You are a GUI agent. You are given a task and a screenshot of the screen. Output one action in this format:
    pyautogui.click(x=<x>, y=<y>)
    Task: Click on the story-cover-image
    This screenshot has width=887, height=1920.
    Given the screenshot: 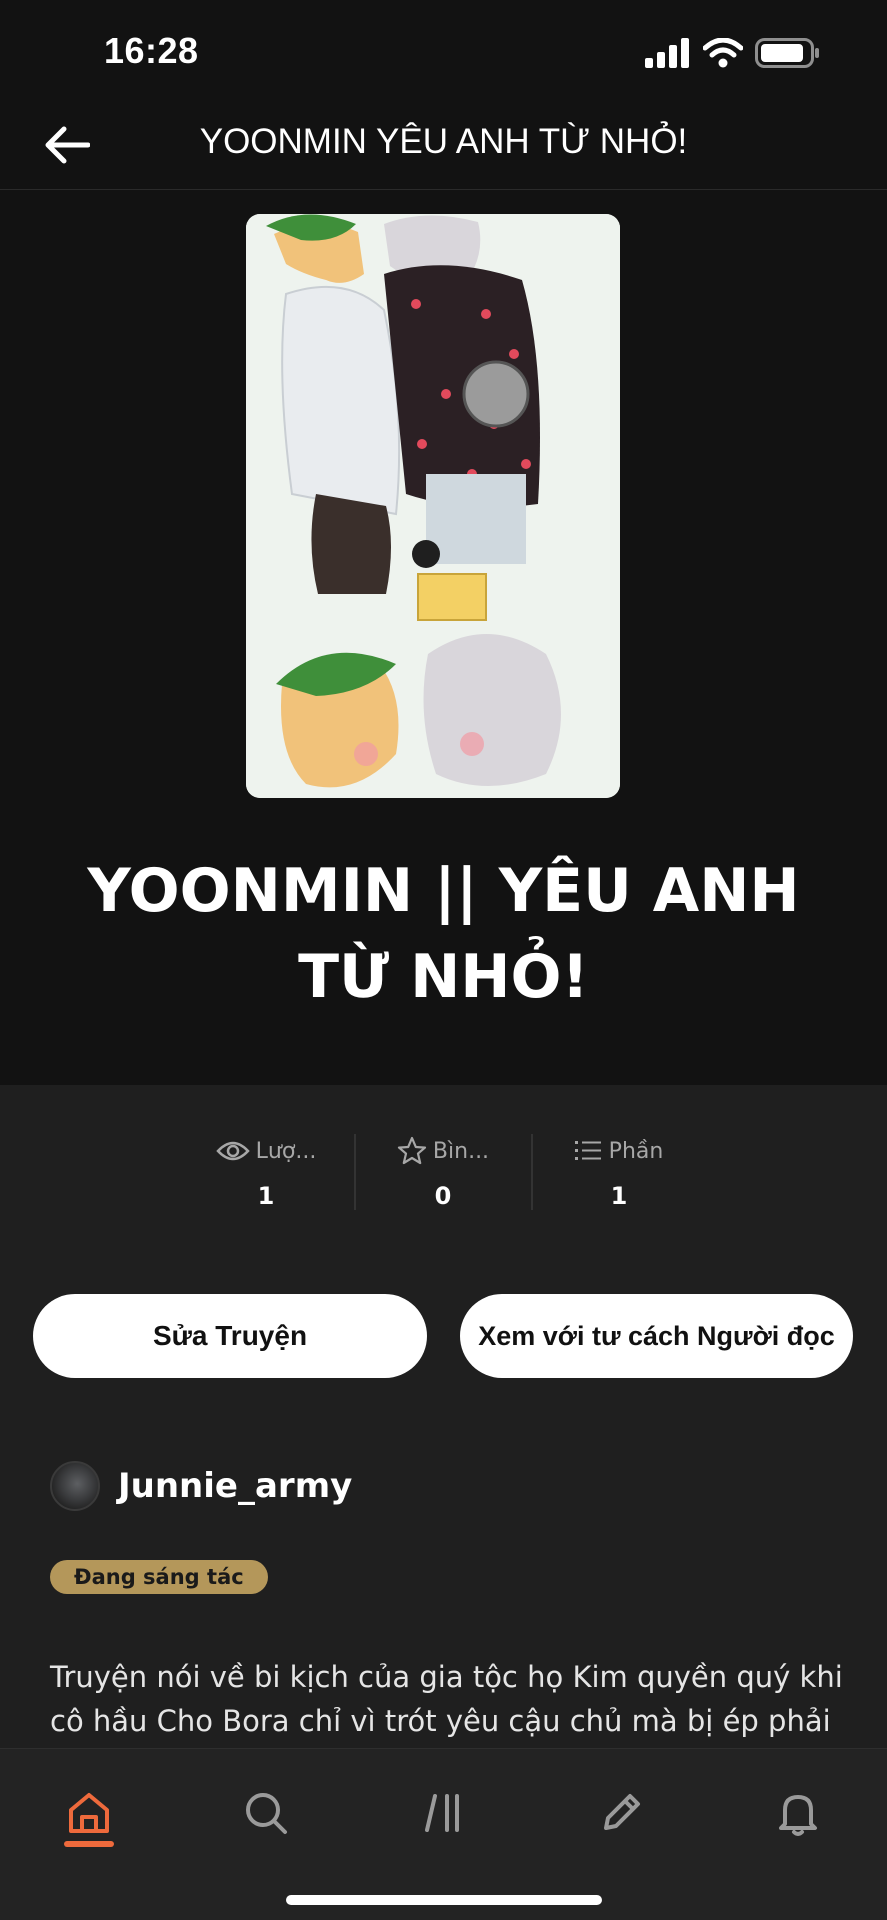 What is the action you would take?
    pyautogui.click(x=433, y=506)
    